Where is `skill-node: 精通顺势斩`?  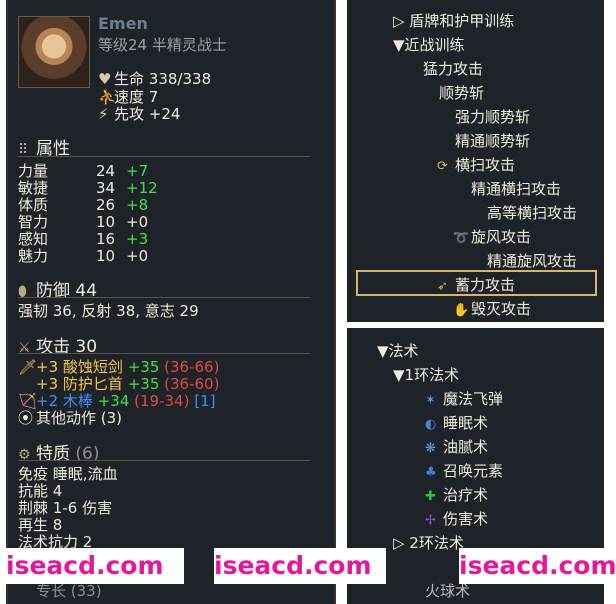
skill-node: 精通顺势斩 is located at coordinates (492, 140).